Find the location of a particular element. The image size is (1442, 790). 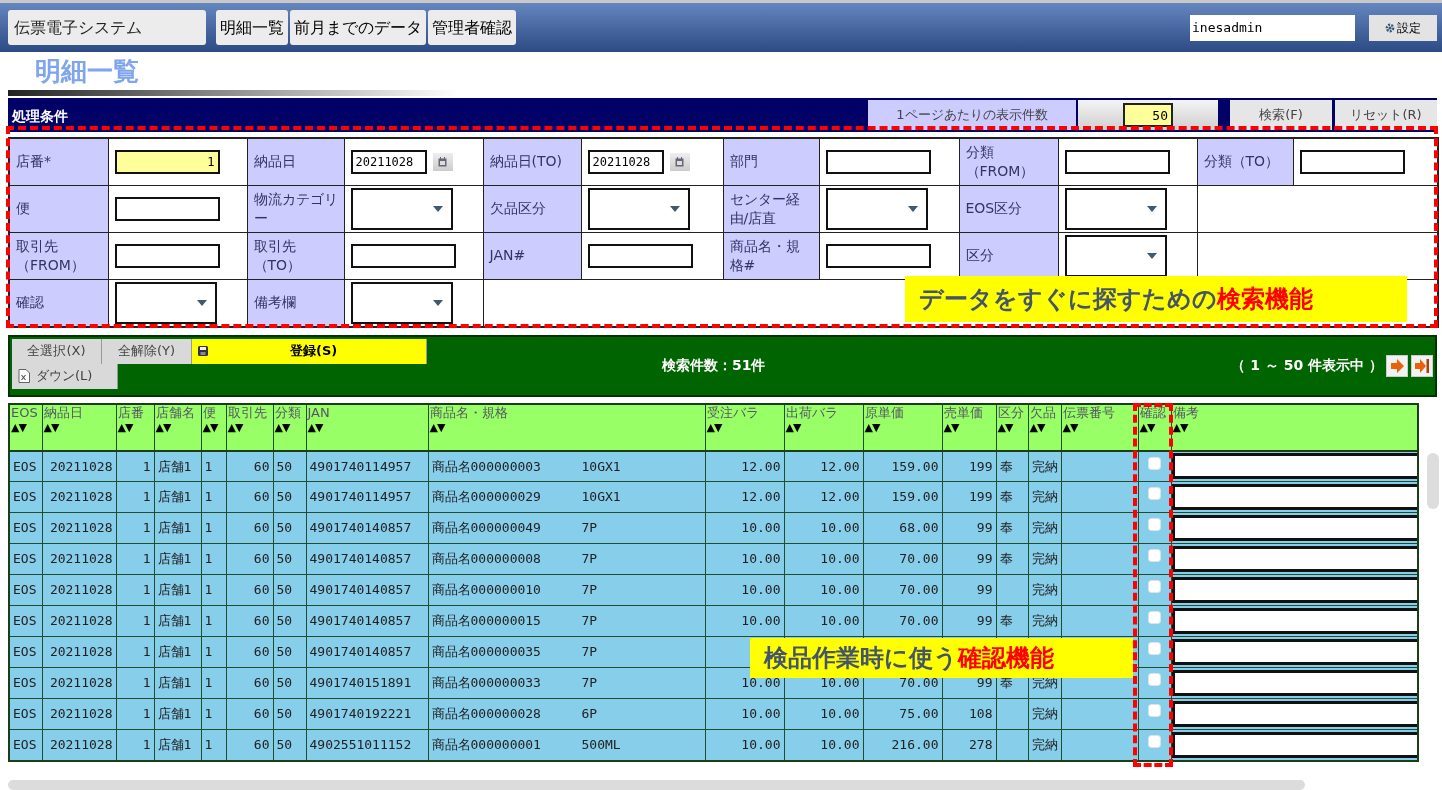

next-page-button is located at coordinates (1397, 365).